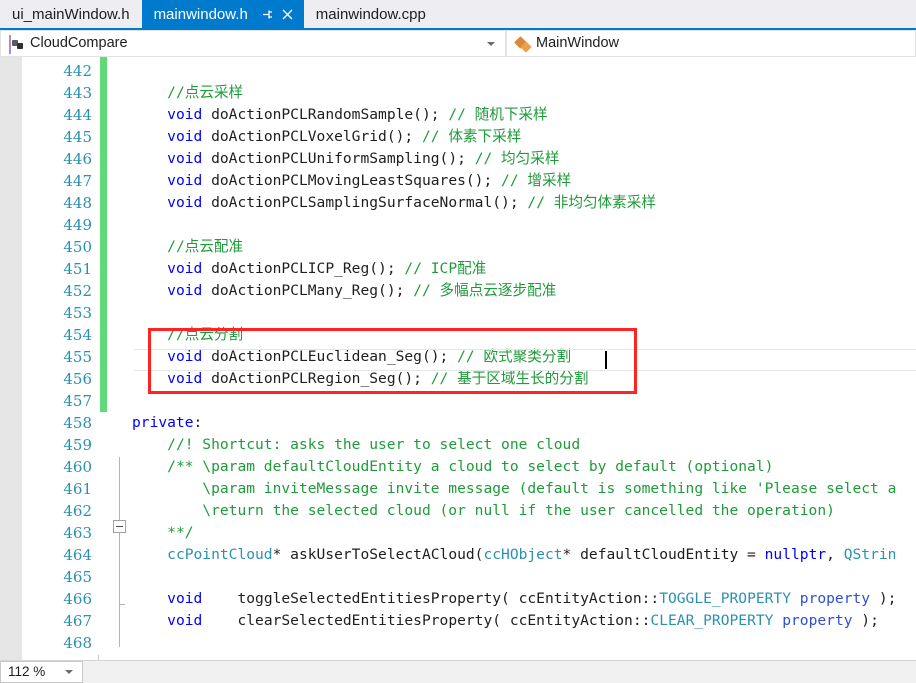 The height and width of the screenshot is (683, 916). I want to click on line-number: 455, so click(77, 357).